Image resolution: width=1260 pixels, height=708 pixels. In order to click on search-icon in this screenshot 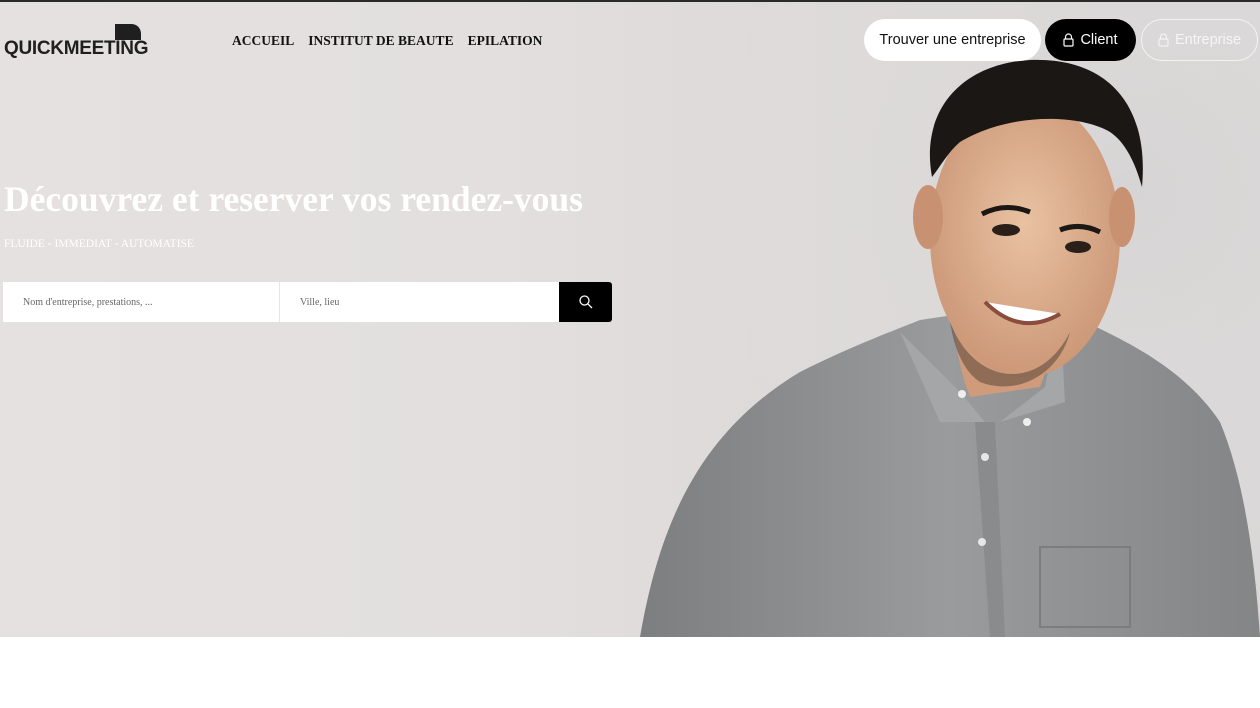, I will do `click(585, 302)`.